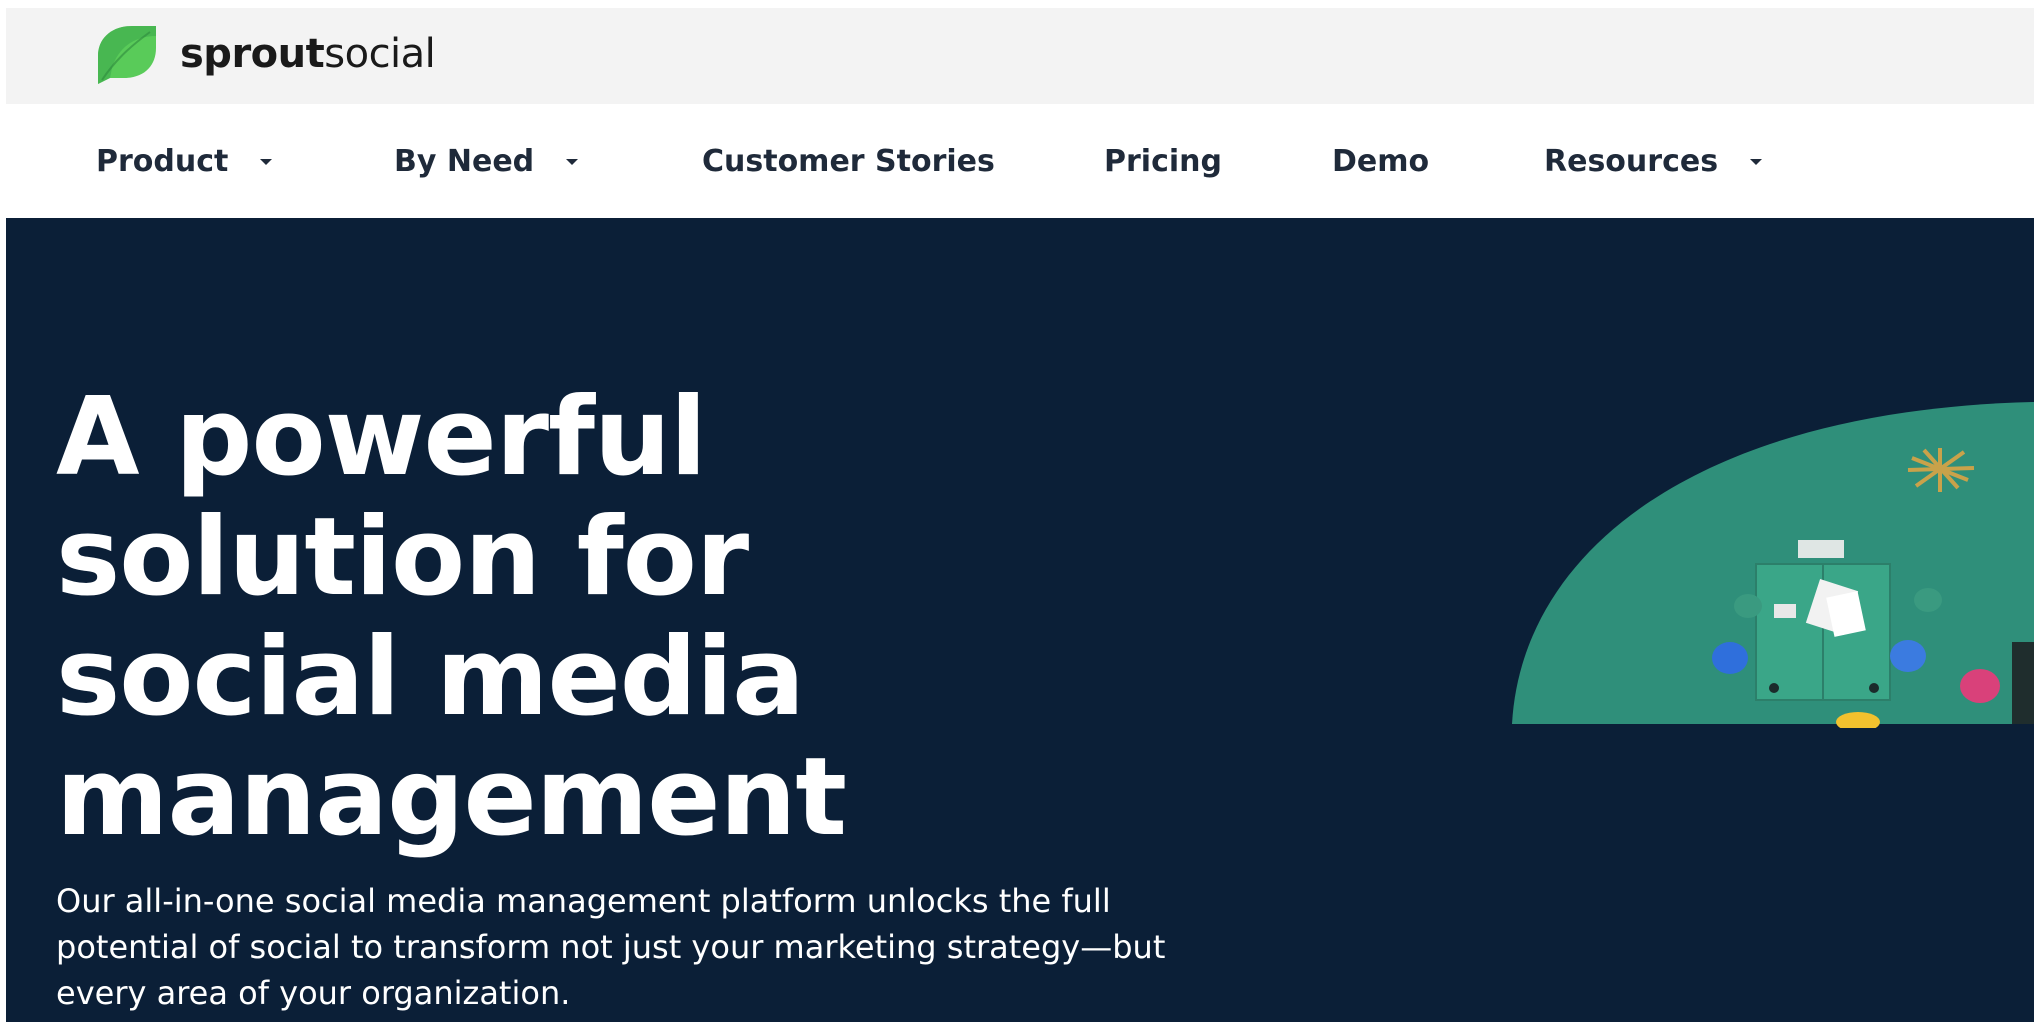 The width and height of the screenshot is (2040, 1030). I want to click on nav-item-by-need: By Need, so click(486, 161).